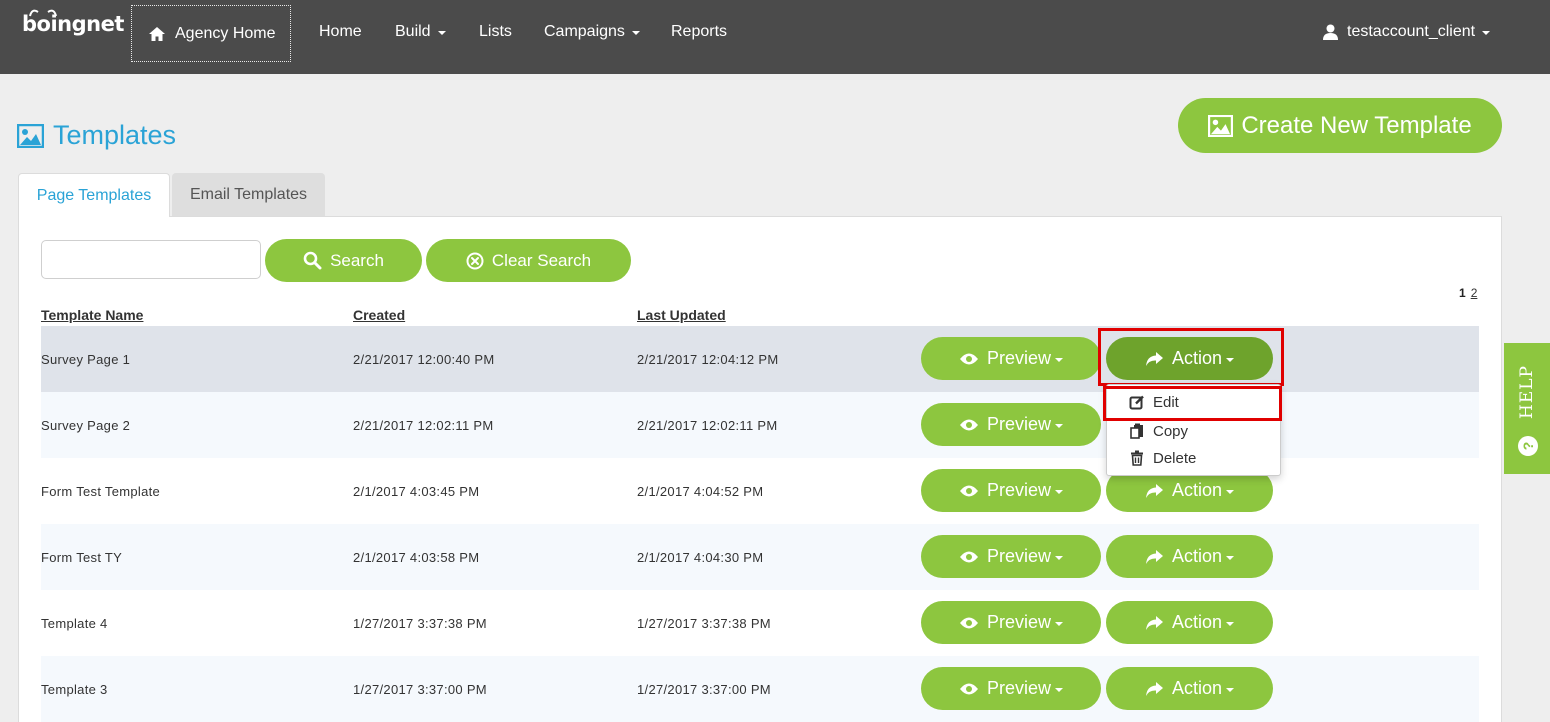  What do you see at coordinates (225, 33) in the screenshot?
I see `agency-home-label: Agency Home` at bounding box center [225, 33].